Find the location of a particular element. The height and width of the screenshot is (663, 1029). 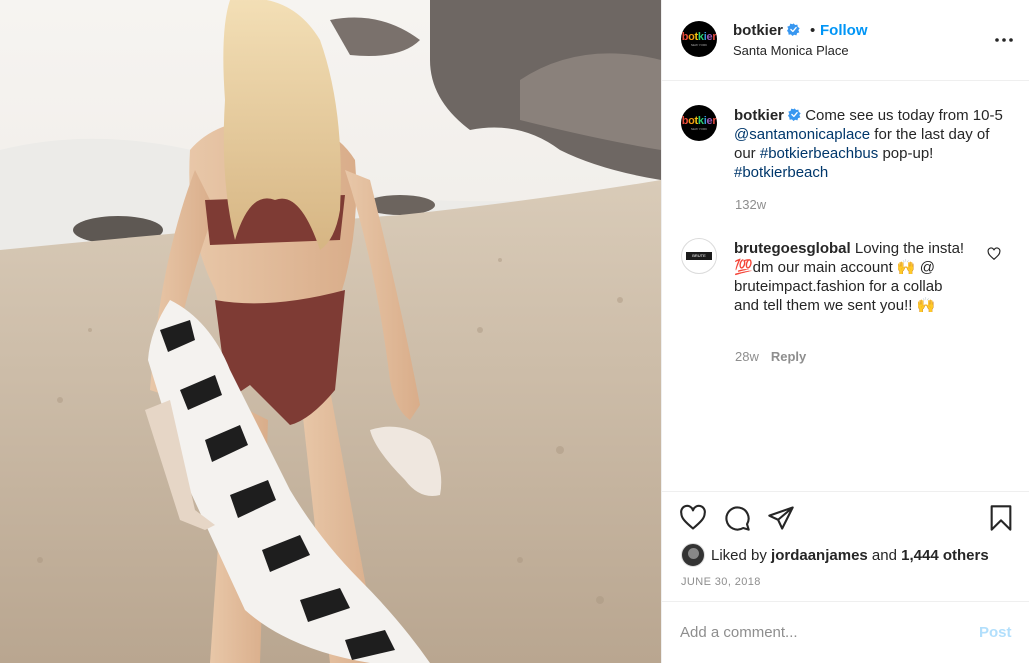

caption-text: pop-up! is located at coordinates (906, 153).